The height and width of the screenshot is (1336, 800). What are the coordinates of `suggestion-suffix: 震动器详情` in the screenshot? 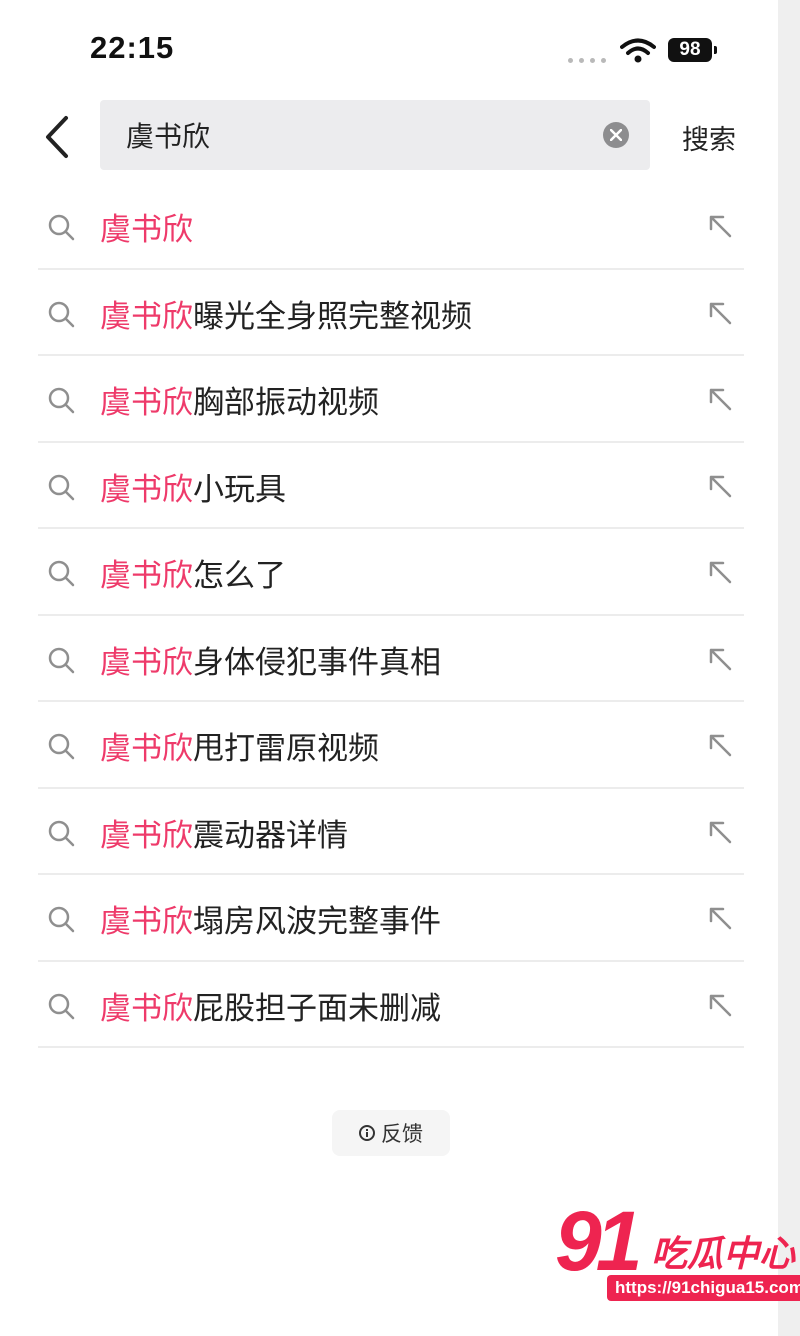 It's located at (270, 835).